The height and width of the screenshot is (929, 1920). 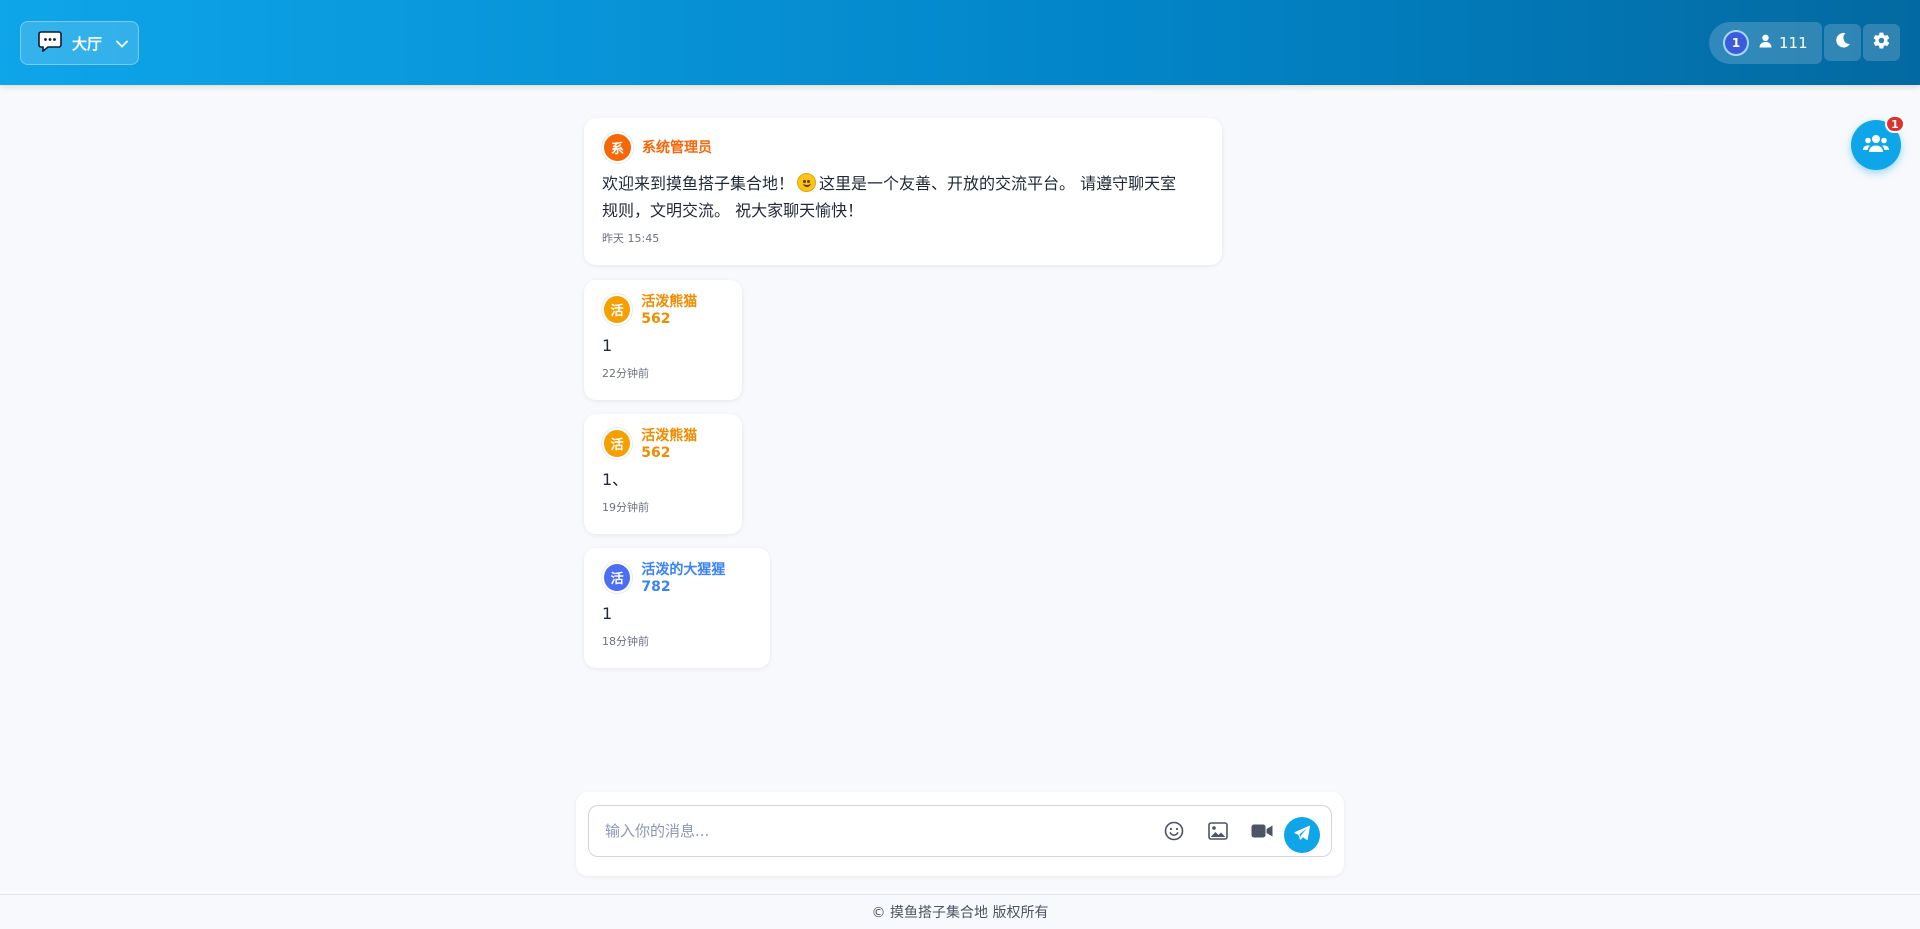 I want to click on room-label: 大厅, so click(x=87, y=43).